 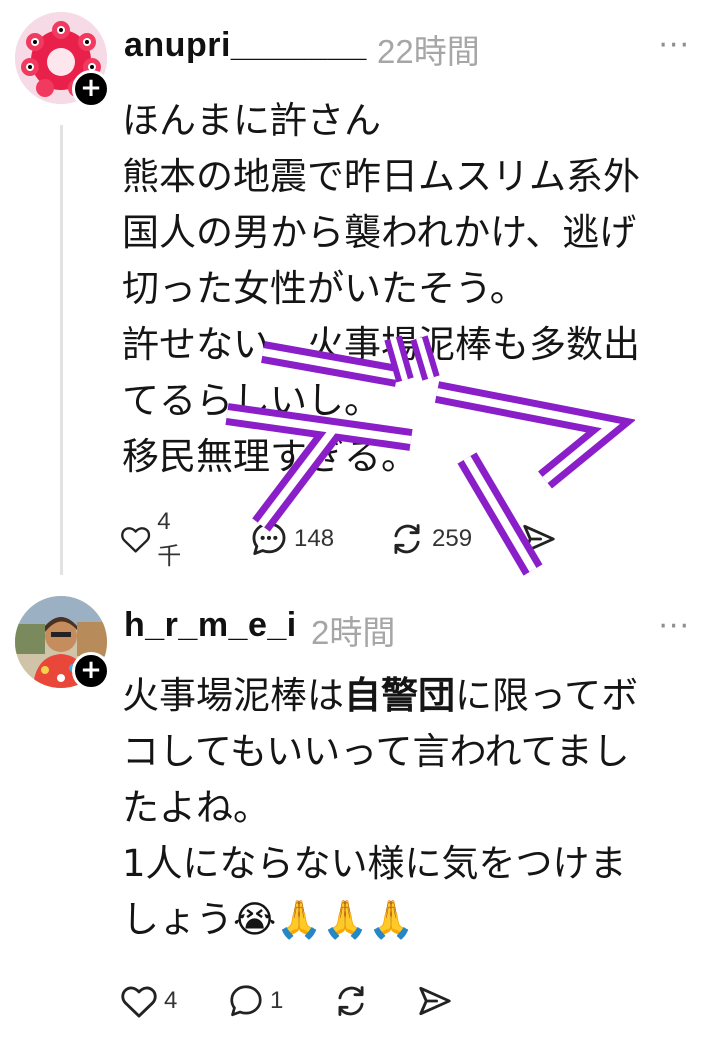 What do you see at coordinates (547, 695) in the screenshot?
I see `post-text-segment: に限ってボ` at bounding box center [547, 695].